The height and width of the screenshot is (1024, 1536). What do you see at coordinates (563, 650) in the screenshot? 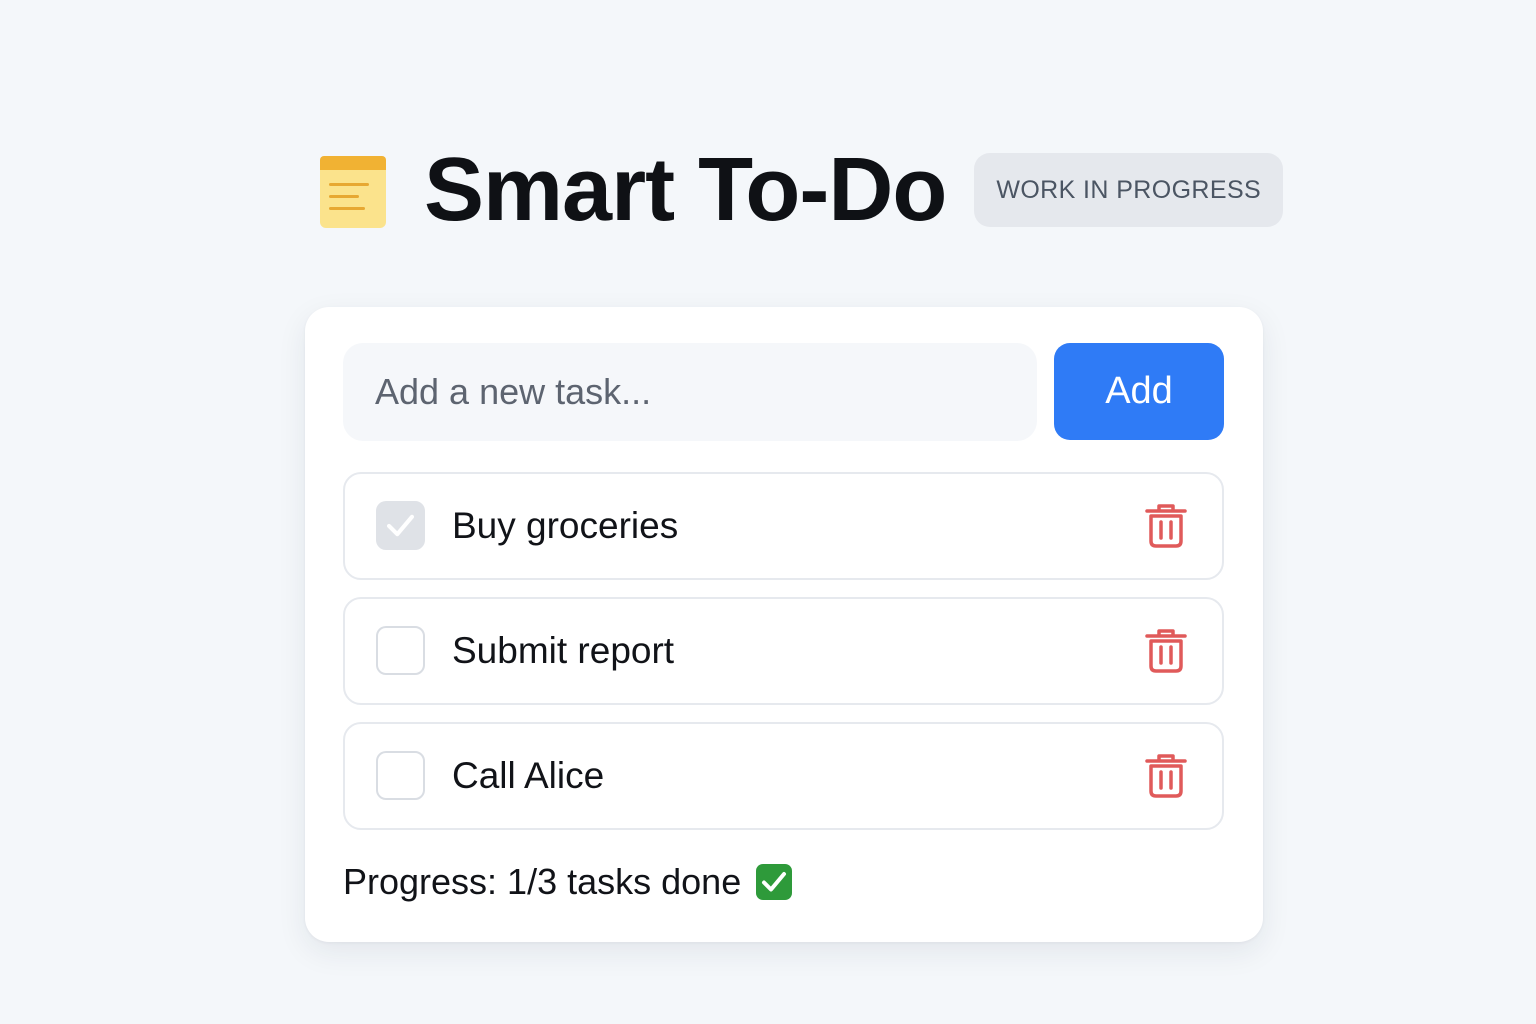
I see `task-label: Submit report` at bounding box center [563, 650].